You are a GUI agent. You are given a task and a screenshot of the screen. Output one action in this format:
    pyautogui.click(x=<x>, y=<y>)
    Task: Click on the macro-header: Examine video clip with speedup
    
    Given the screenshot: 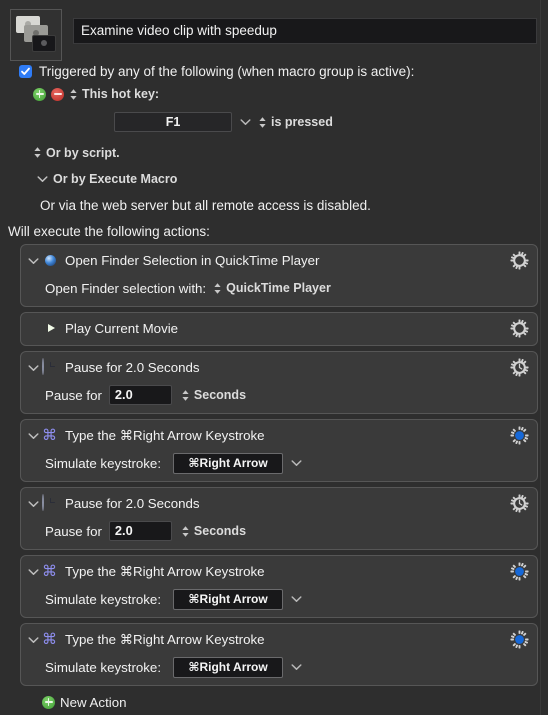 What is the action you would take?
    pyautogui.click(x=274, y=30)
    